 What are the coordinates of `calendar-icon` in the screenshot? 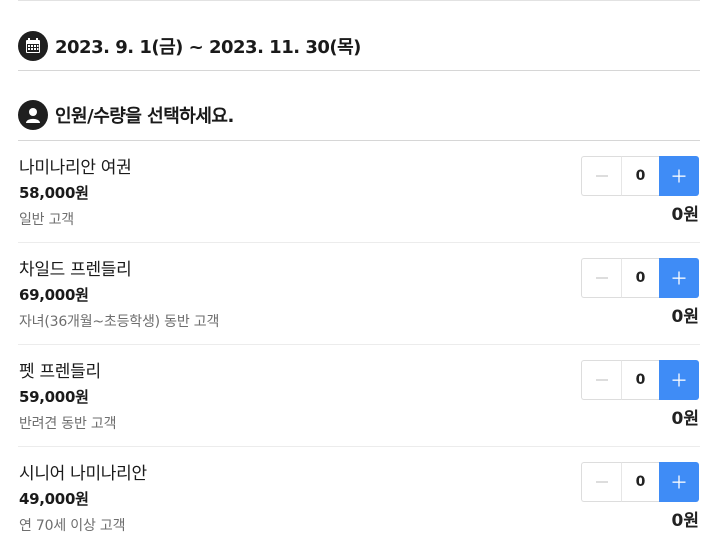 It's located at (33, 46).